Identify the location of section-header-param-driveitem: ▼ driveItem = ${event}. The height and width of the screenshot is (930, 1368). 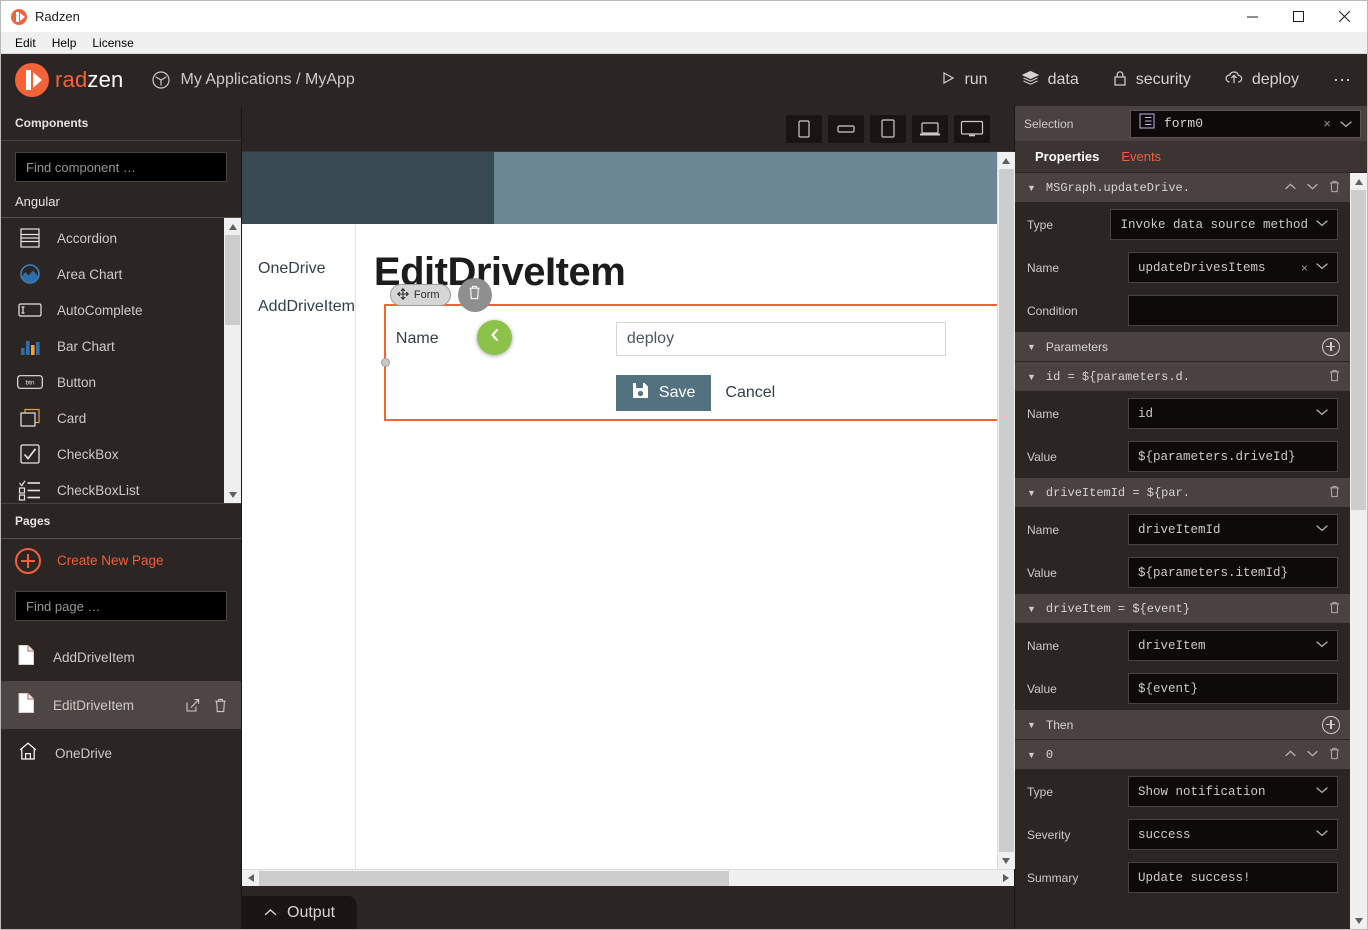
(1182, 609).